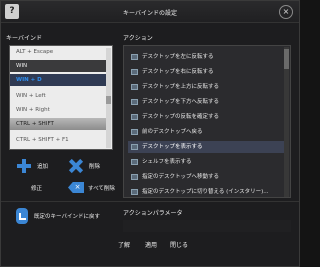  I want to click on keybinding-row: CTRL + SHIFT, so click(58, 124).